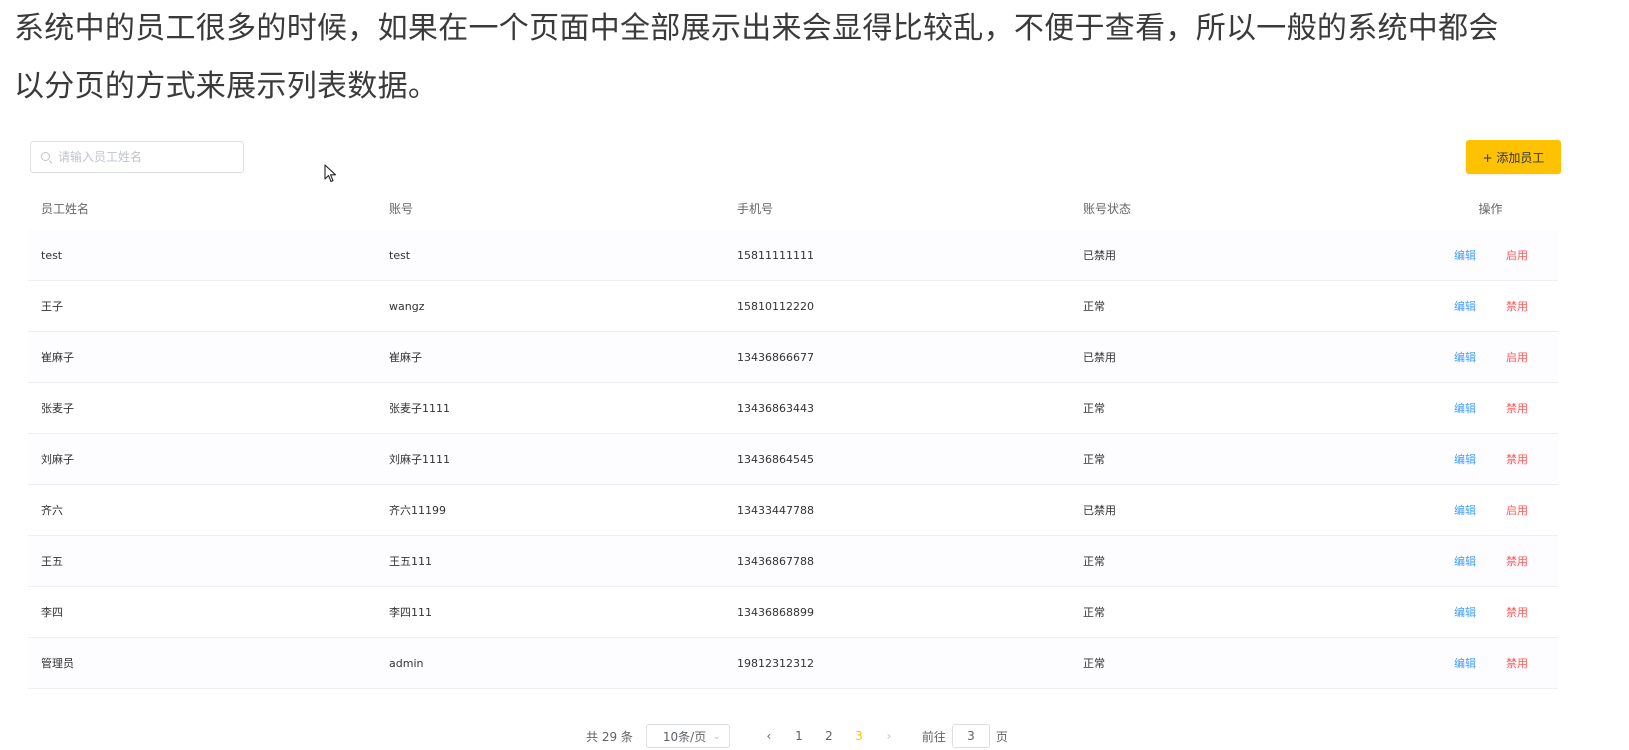  I want to click on goto-prefix: 前往, so click(933, 736).